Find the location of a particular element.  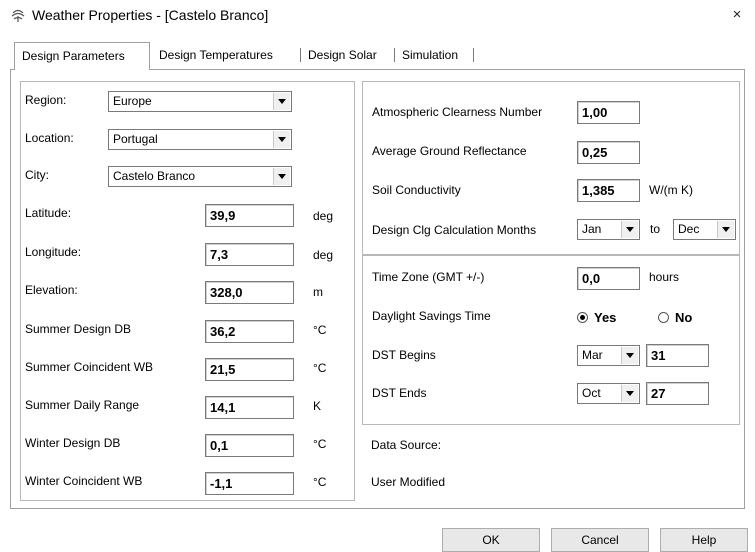

ground-reflectance-label: Average Ground Reflectance is located at coordinates (449, 151).